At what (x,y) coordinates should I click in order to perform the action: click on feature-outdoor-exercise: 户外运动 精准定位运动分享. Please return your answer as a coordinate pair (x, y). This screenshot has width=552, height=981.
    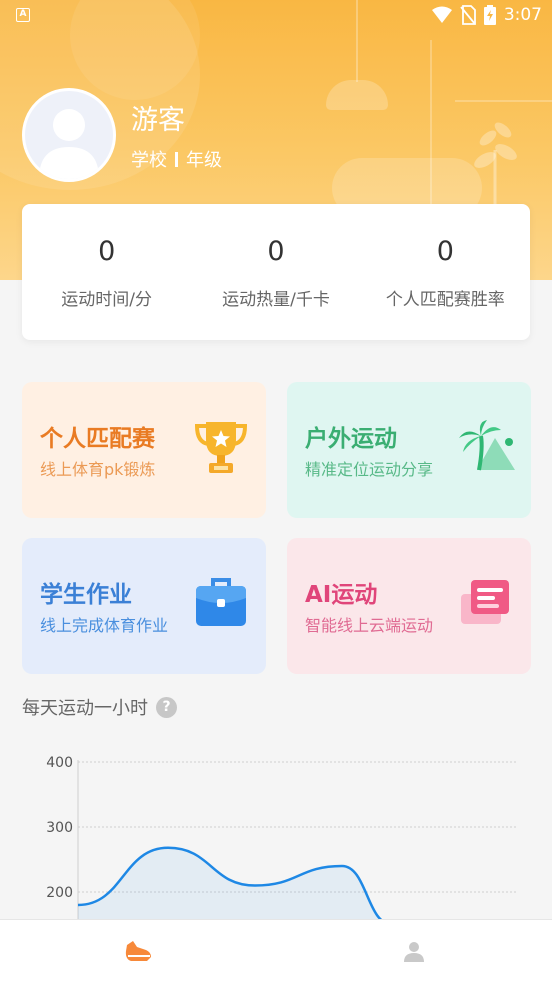
    Looking at the image, I should click on (409, 450).